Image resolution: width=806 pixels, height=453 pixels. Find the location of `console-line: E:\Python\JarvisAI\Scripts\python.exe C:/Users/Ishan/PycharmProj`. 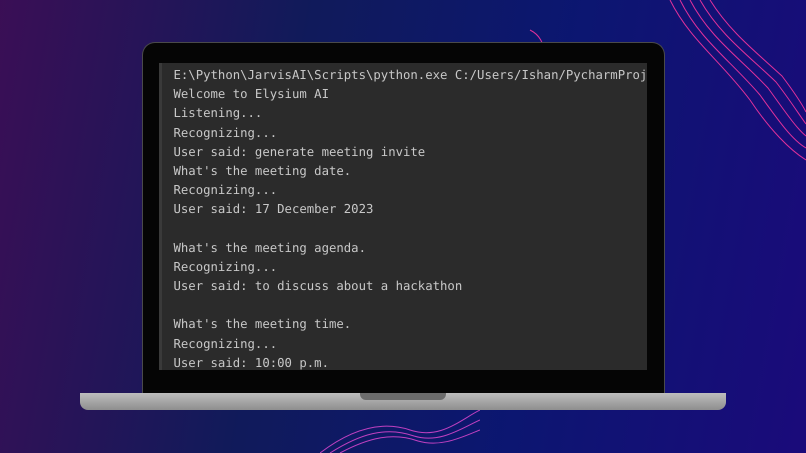

console-line: E:\Python\JarvisAI\Scripts\python.exe C:/Users/Ishan/PycharmProj is located at coordinates (410, 75).